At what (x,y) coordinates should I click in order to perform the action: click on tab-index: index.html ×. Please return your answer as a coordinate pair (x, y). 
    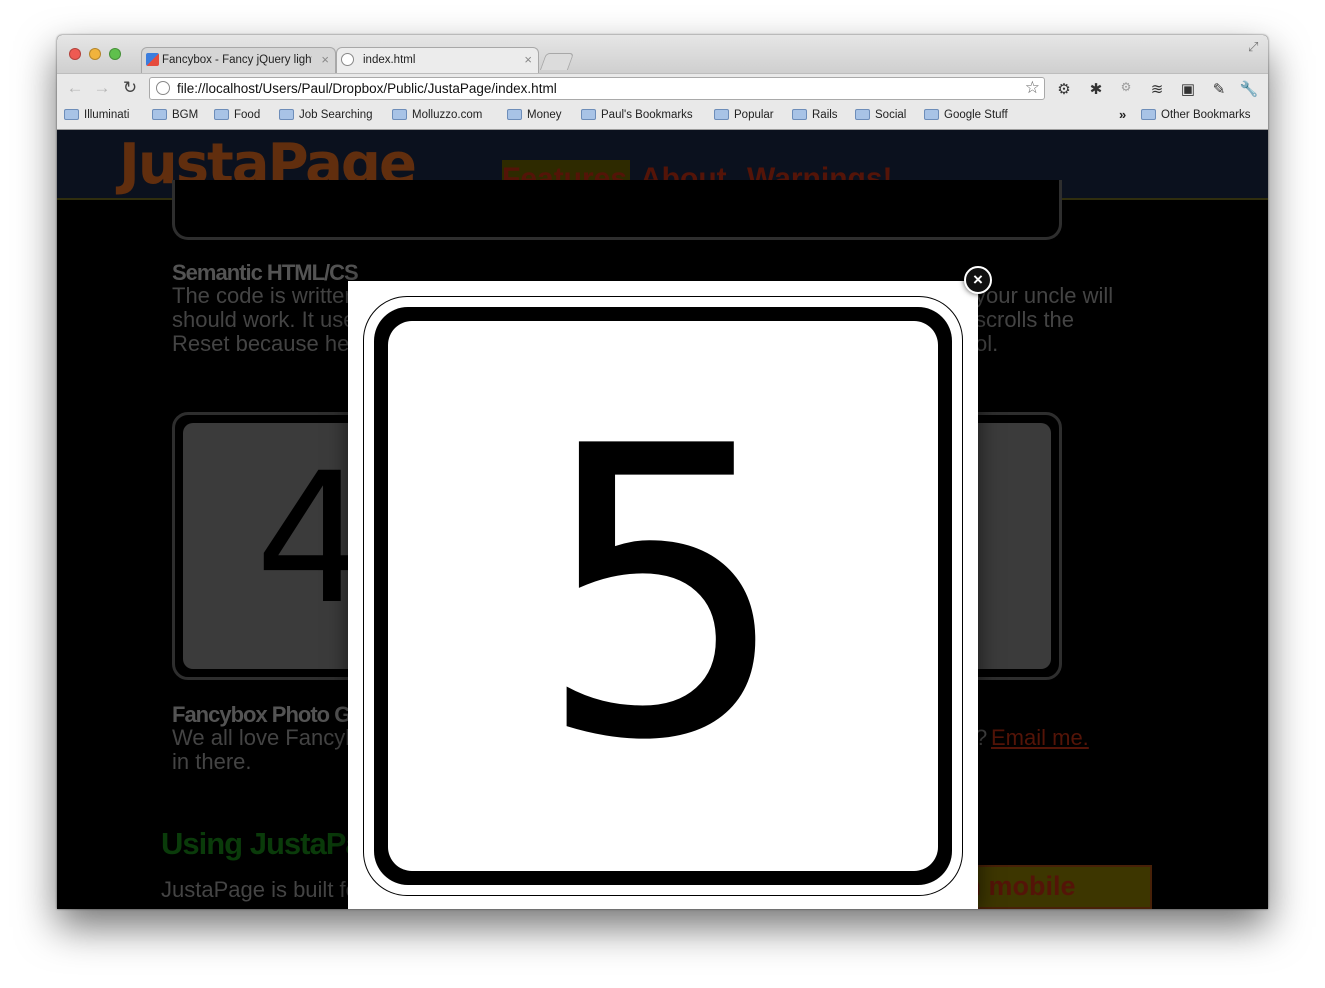
    Looking at the image, I should click on (437, 60).